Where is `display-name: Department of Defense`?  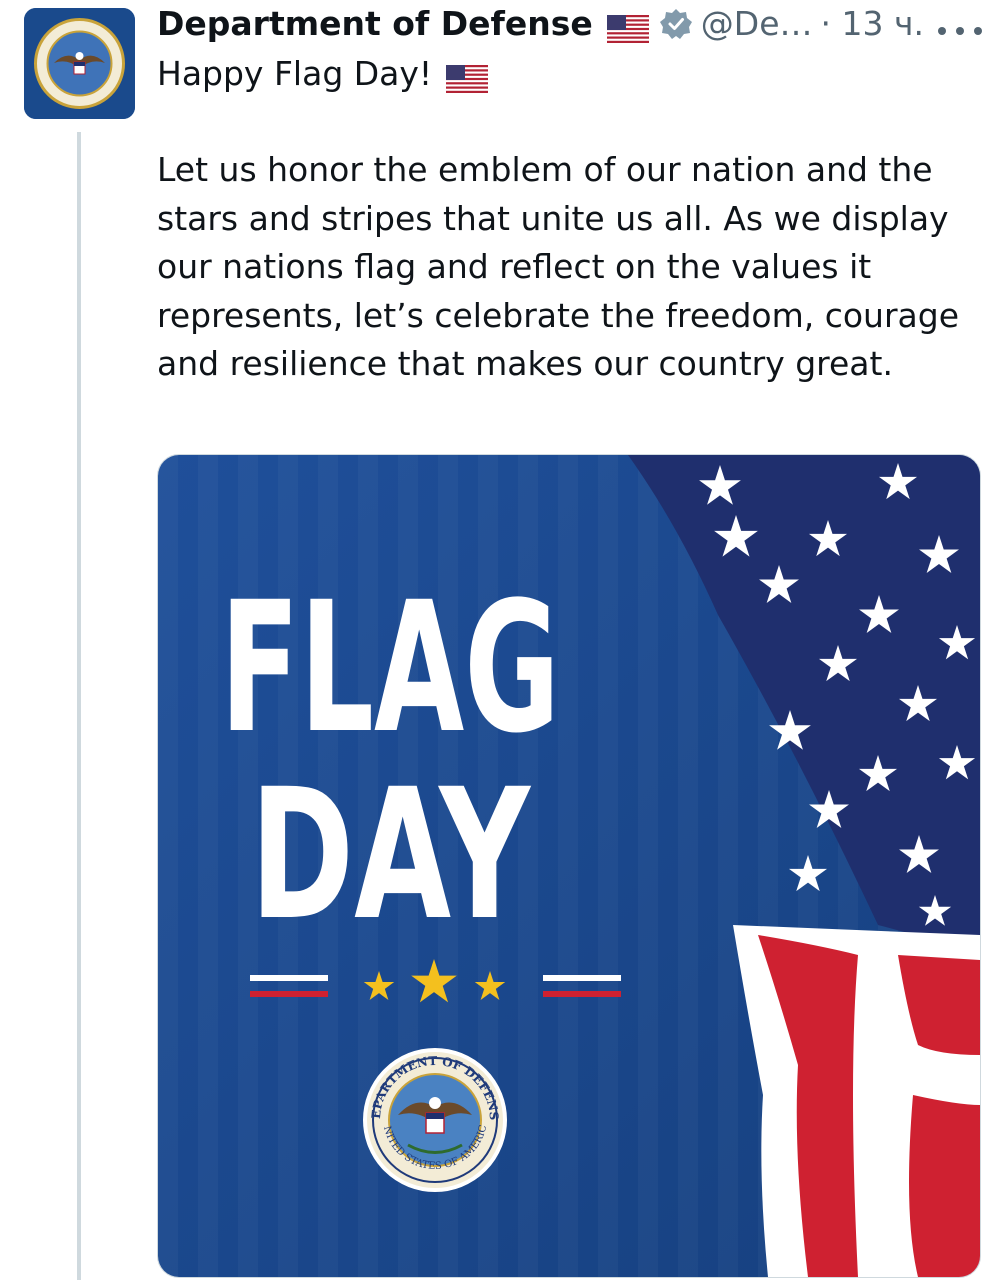
display-name: Department of Defense is located at coordinates (375, 24).